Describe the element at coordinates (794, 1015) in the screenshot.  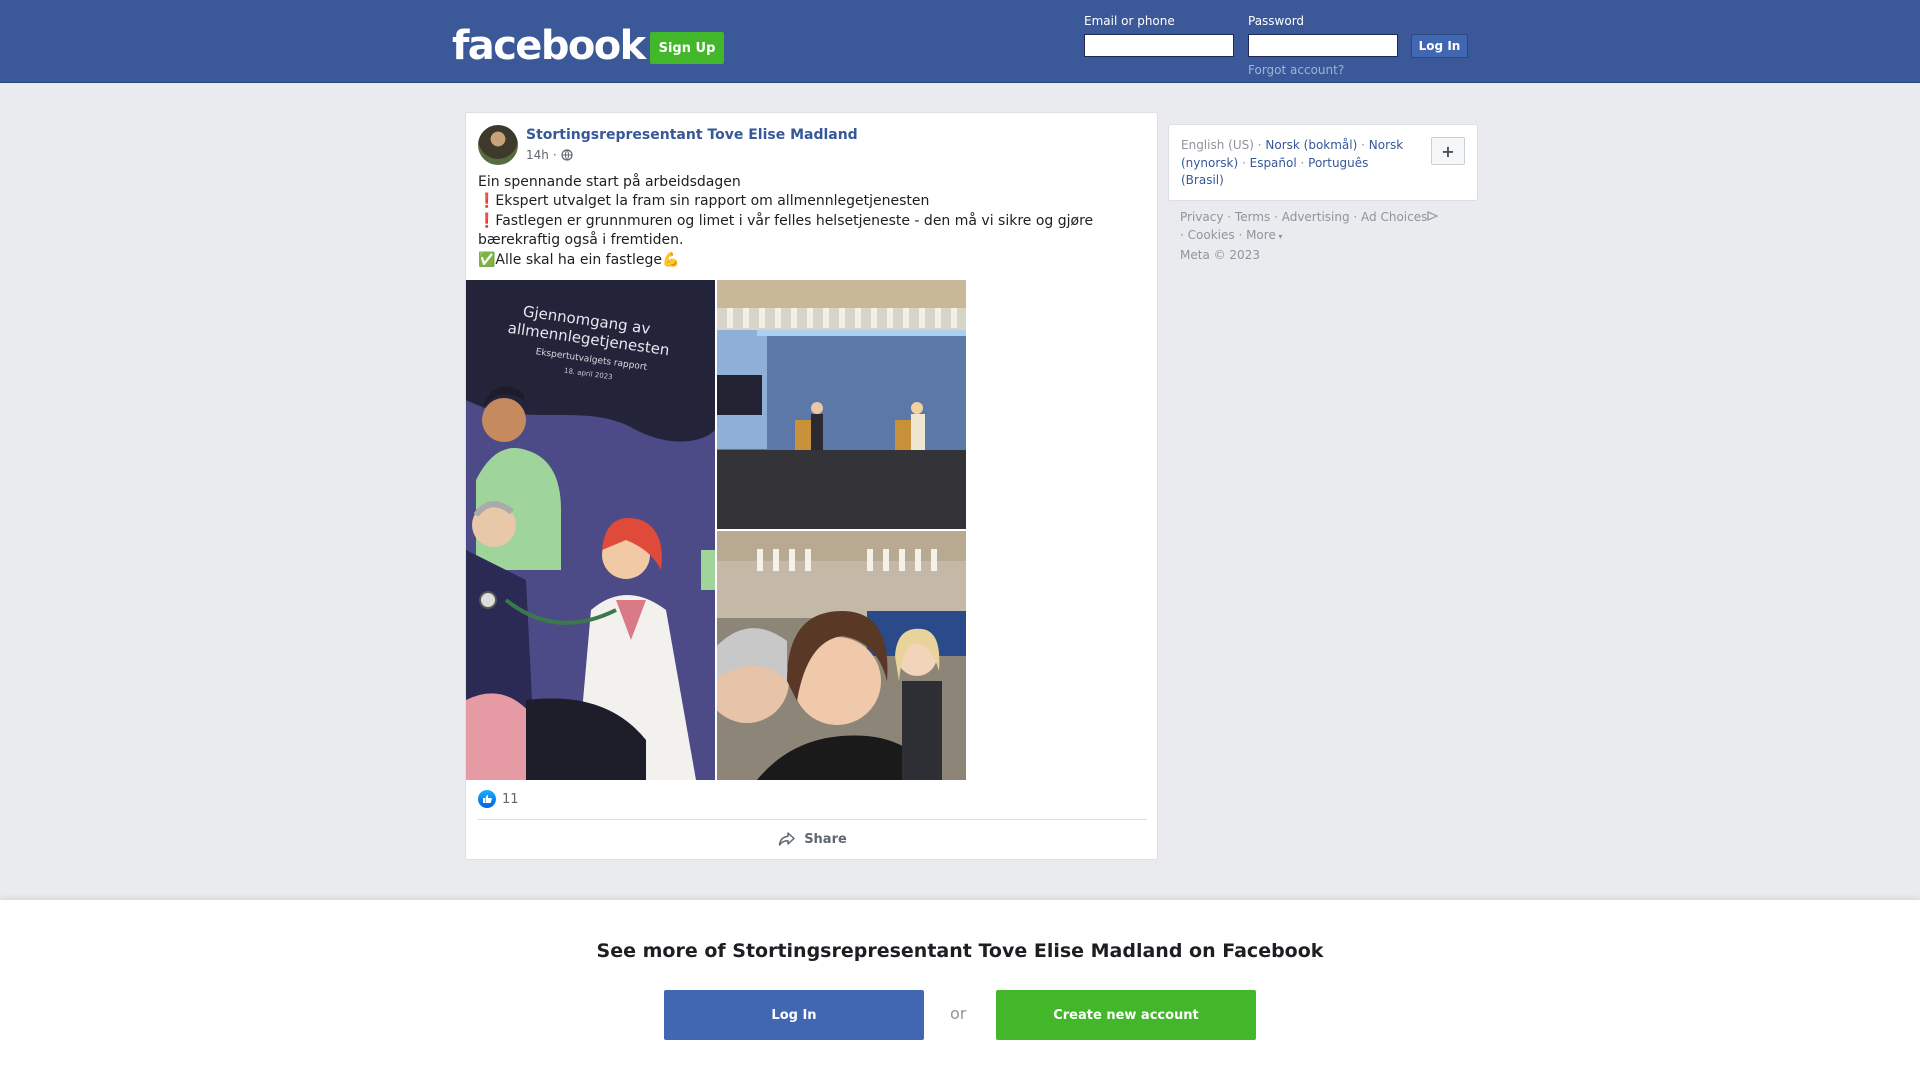
I see `sheet-log-in-button: Log In` at that location.